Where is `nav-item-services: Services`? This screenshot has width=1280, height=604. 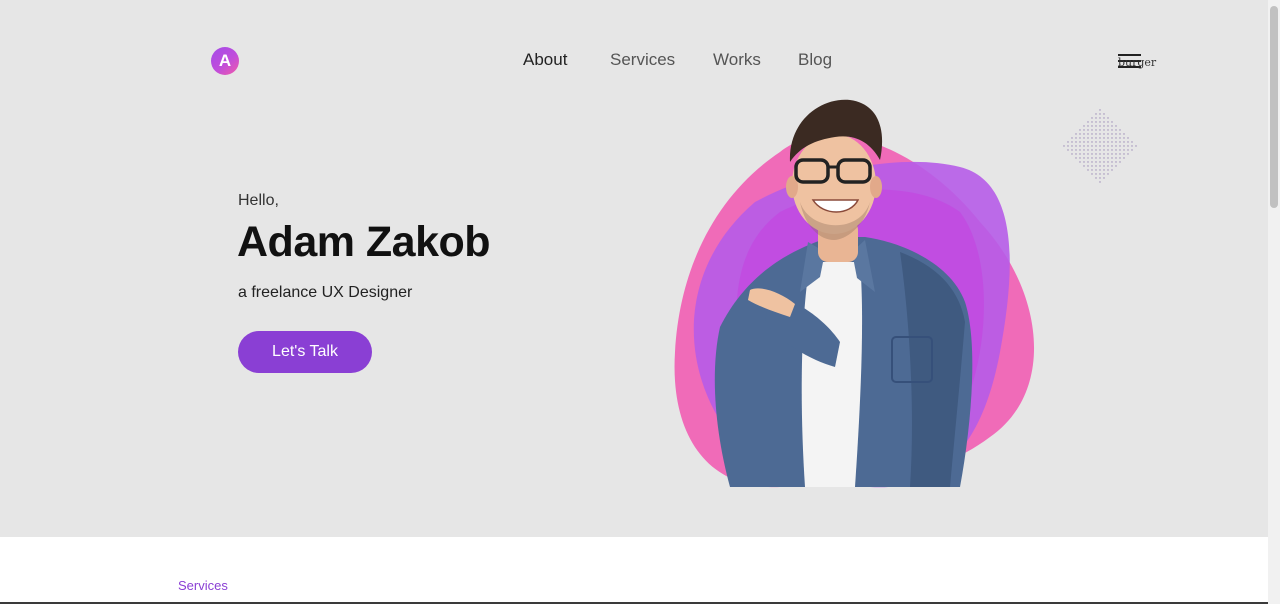
nav-item-services: Services is located at coordinates (642, 60).